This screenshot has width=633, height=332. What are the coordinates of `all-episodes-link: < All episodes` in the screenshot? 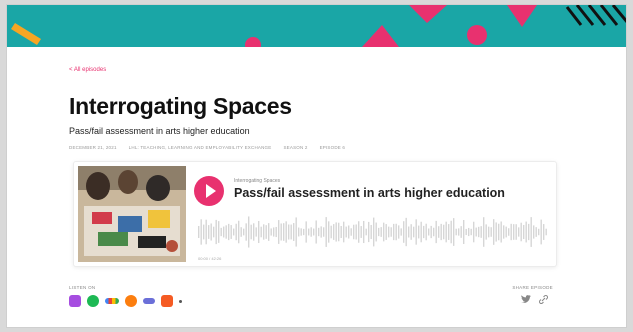 It's located at (87, 70).